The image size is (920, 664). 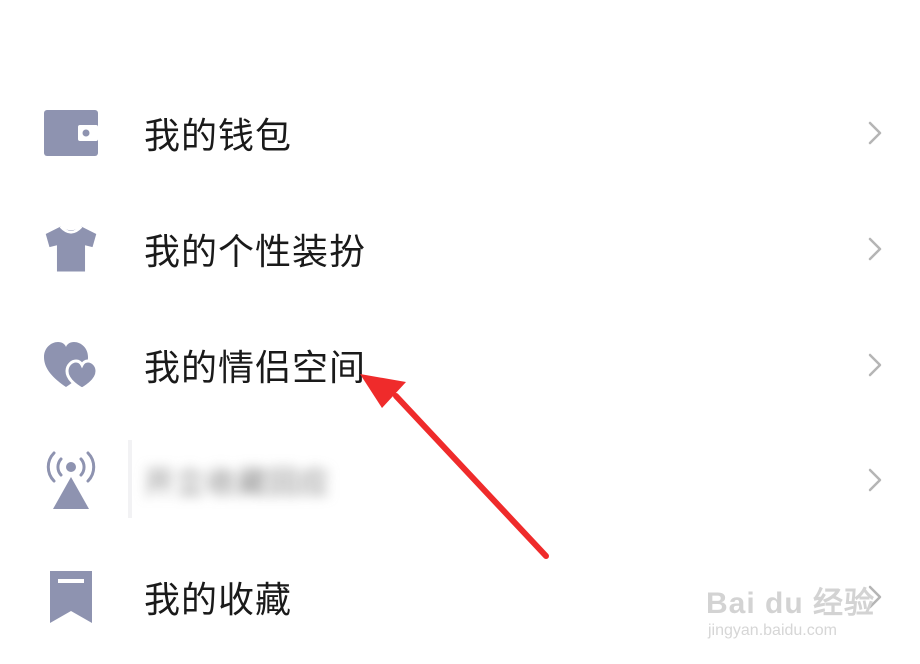 I want to click on bookmark-icon, so click(x=71, y=597).